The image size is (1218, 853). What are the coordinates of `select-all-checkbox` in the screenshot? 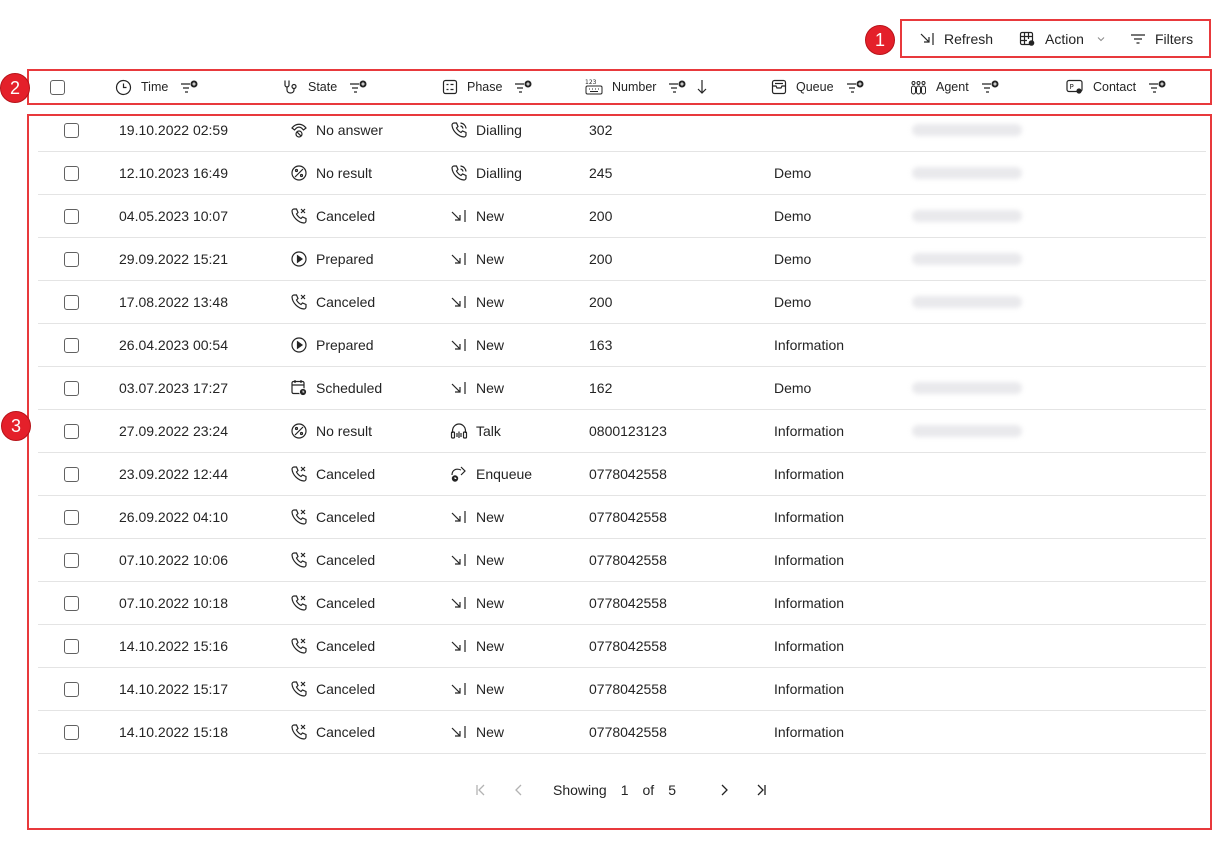 It's located at (57, 87).